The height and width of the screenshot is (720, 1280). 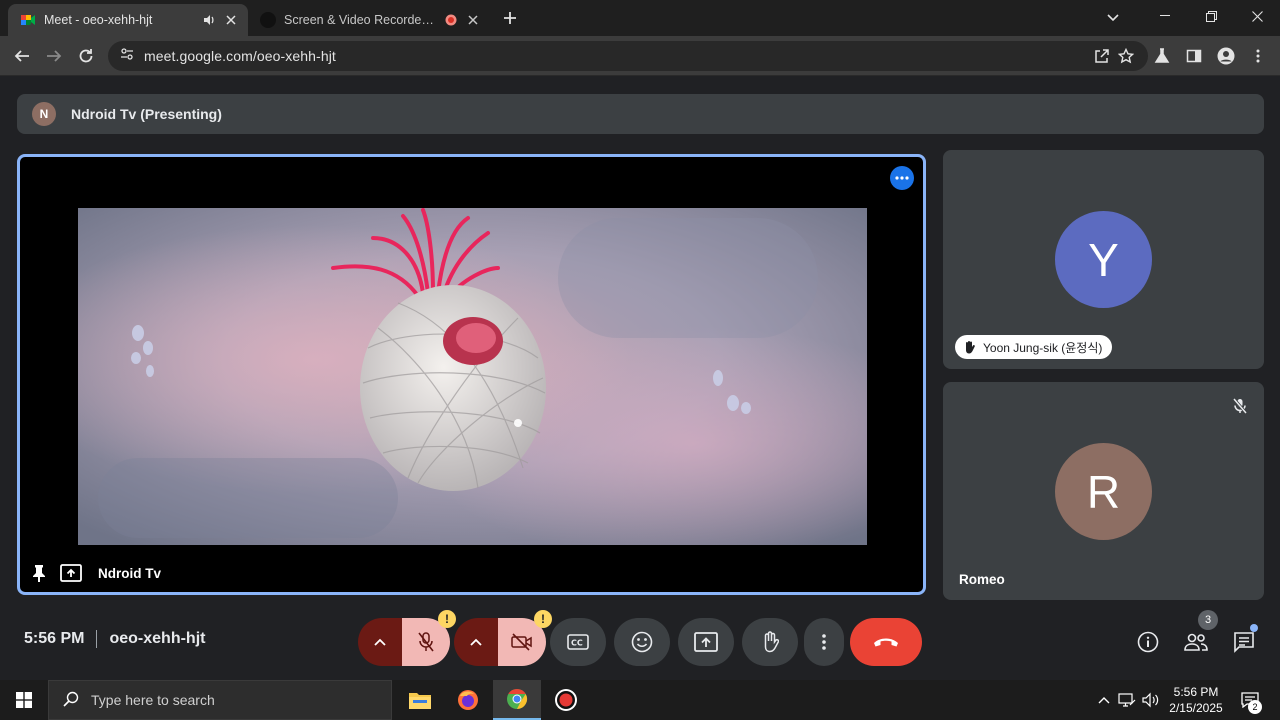 What do you see at coordinates (54, 638) in the screenshot?
I see `current-time: 5:56 PM` at bounding box center [54, 638].